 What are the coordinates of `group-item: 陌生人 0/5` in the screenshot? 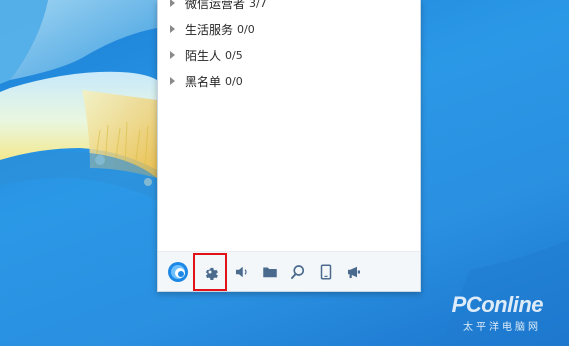 It's located at (289, 55).